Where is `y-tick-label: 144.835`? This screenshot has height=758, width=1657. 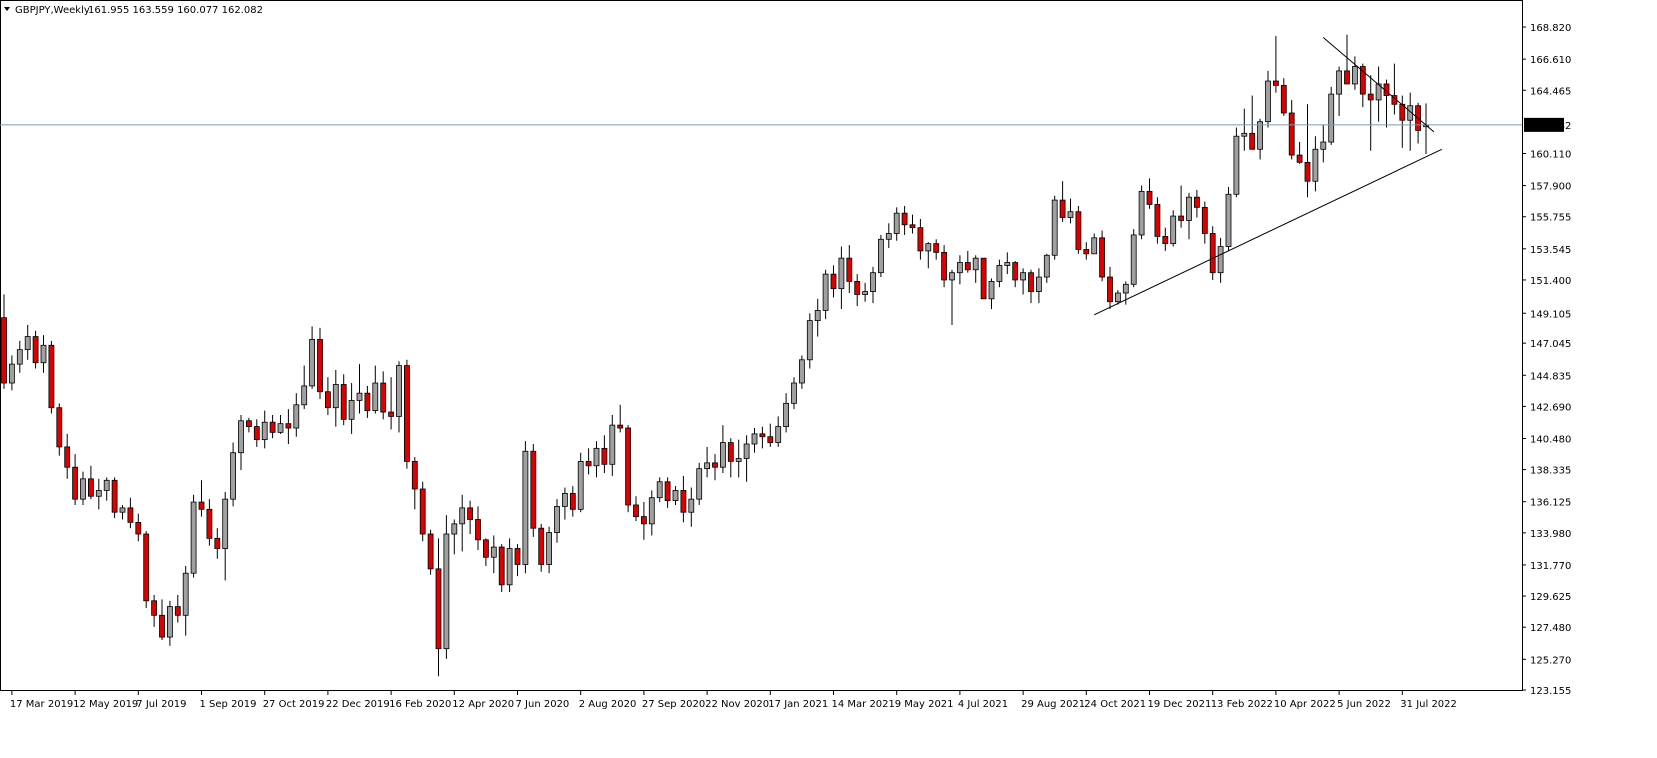
y-tick-label: 144.835 is located at coordinates (1550, 376).